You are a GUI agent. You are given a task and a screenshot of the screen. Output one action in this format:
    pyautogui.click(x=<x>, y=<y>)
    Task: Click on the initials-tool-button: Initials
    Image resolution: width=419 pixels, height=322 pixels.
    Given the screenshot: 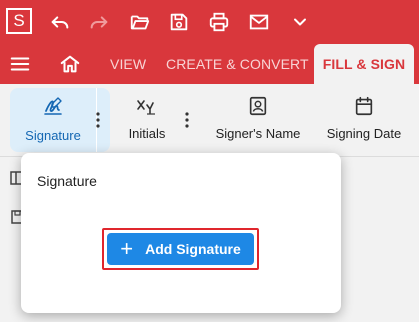 What is the action you would take?
    pyautogui.click(x=147, y=120)
    